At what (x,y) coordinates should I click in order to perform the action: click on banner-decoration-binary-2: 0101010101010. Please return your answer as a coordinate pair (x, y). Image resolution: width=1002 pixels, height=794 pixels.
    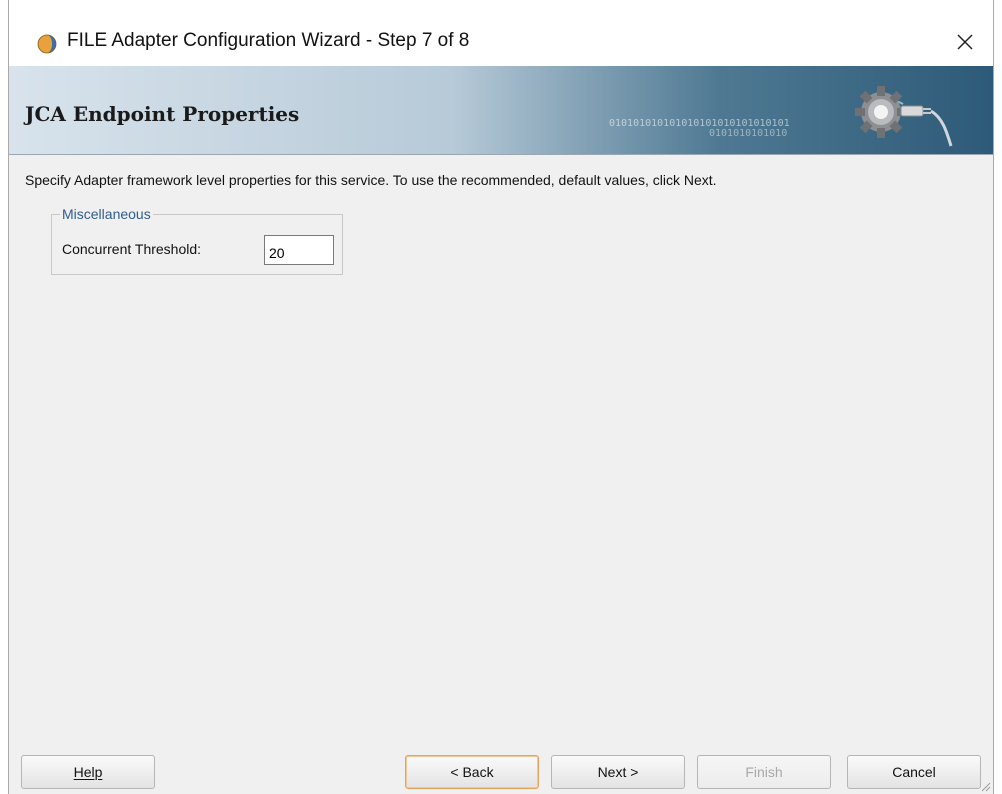
    Looking at the image, I should click on (748, 133).